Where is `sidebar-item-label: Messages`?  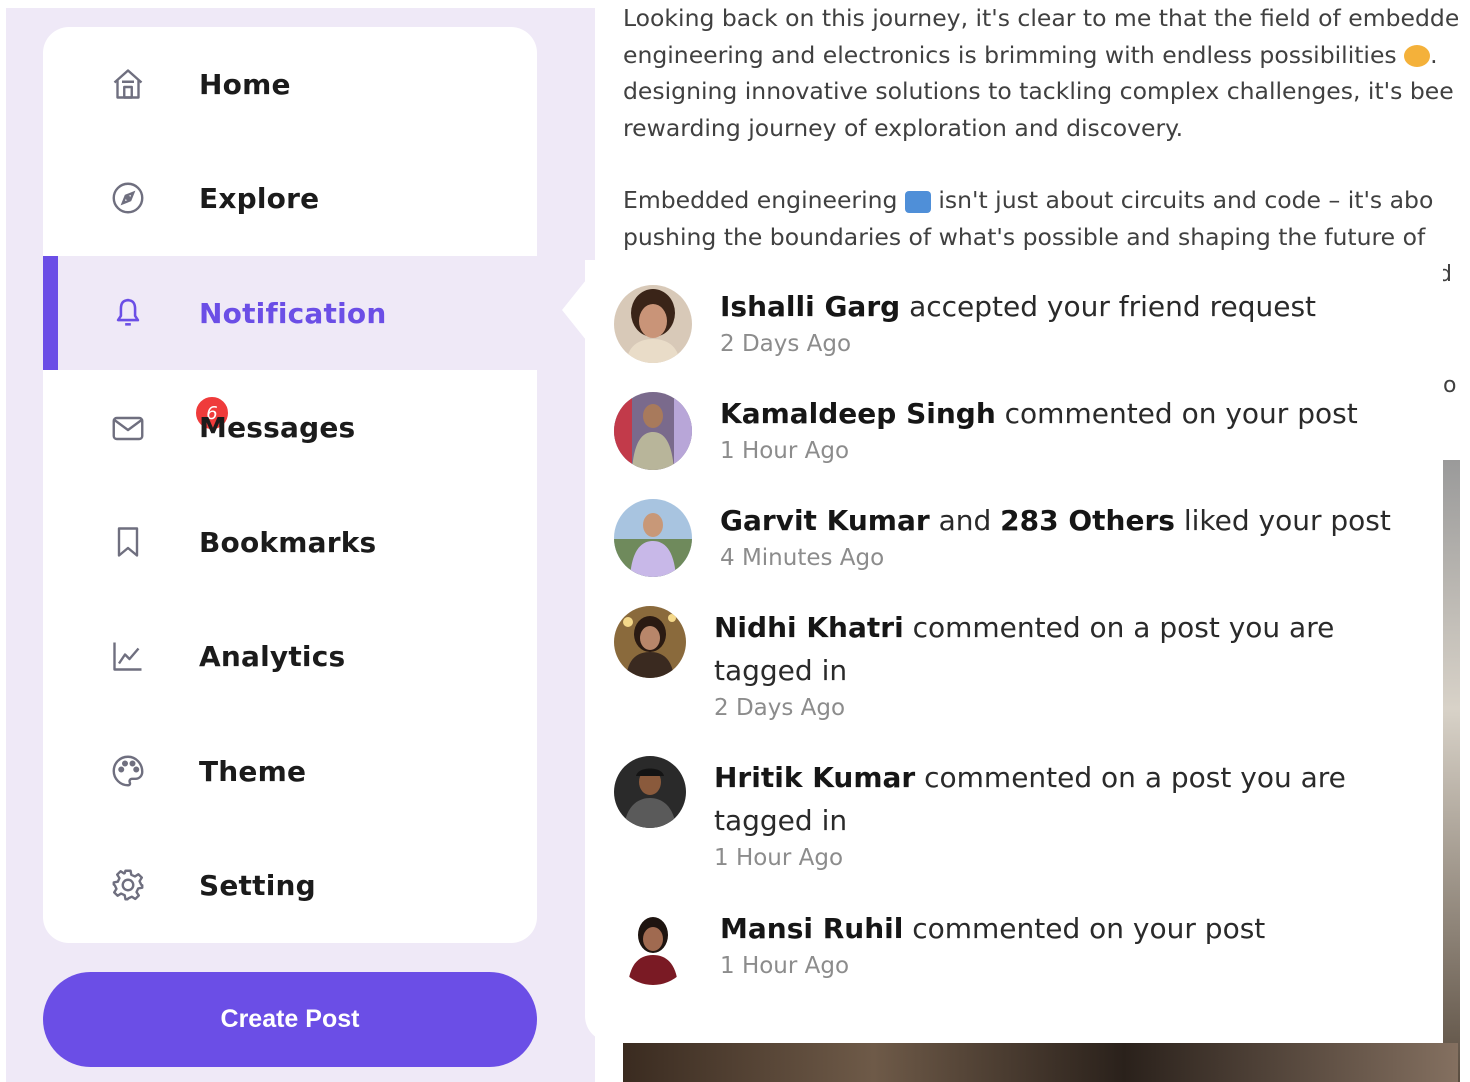 sidebar-item-label: Messages is located at coordinates (277, 427).